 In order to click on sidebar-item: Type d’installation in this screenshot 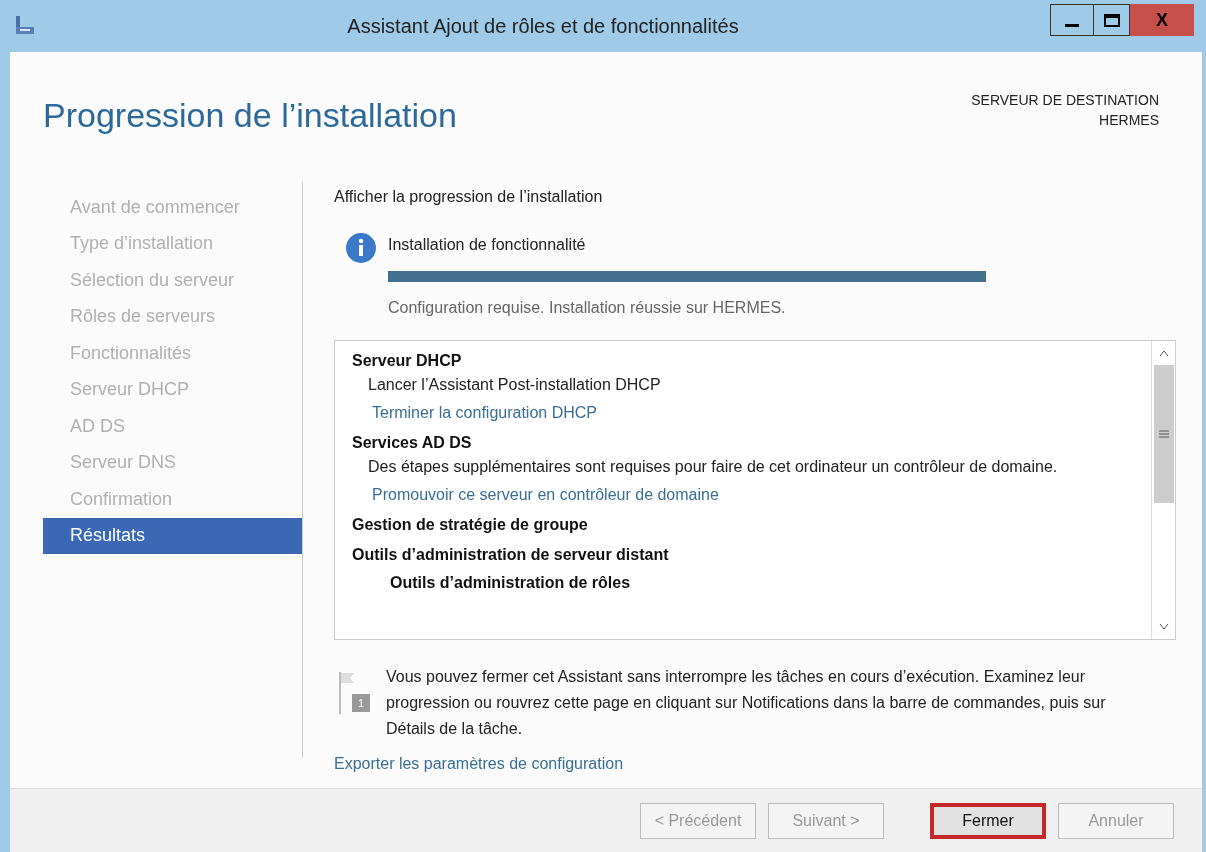, I will do `click(172, 243)`.